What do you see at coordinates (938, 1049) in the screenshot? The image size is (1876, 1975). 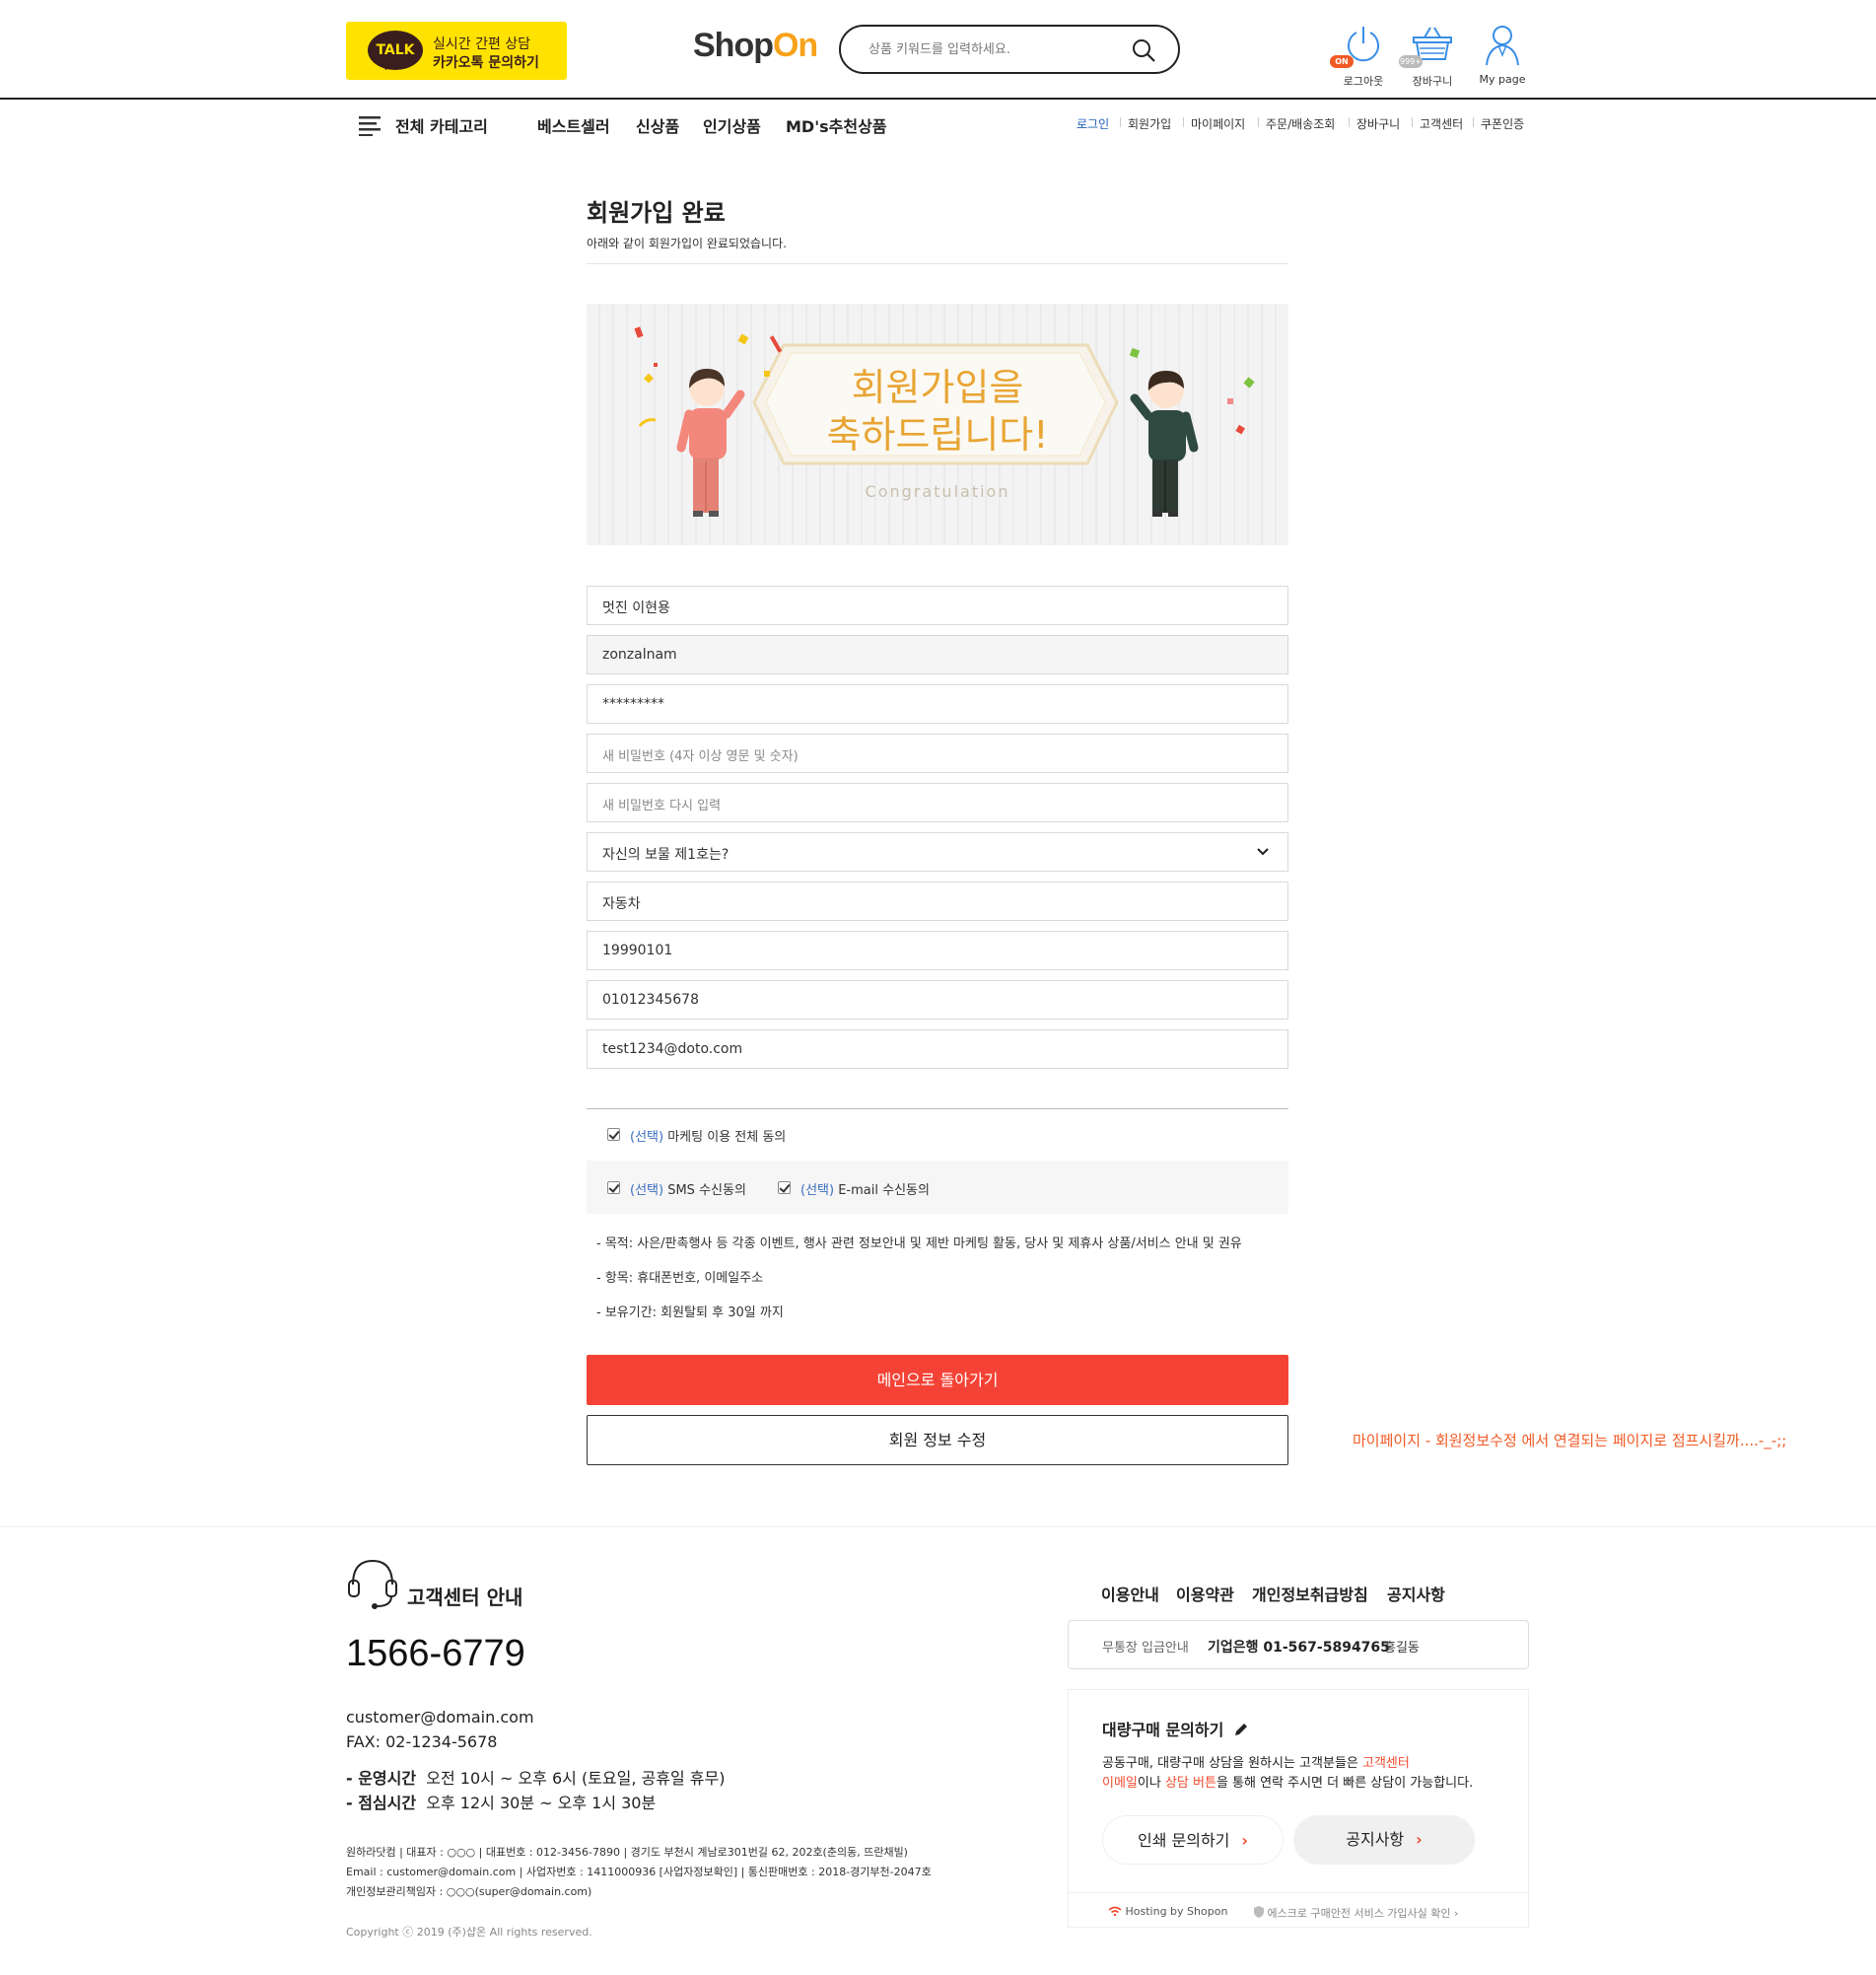 I see `email-field: test1234@doto.com` at bounding box center [938, 1049].